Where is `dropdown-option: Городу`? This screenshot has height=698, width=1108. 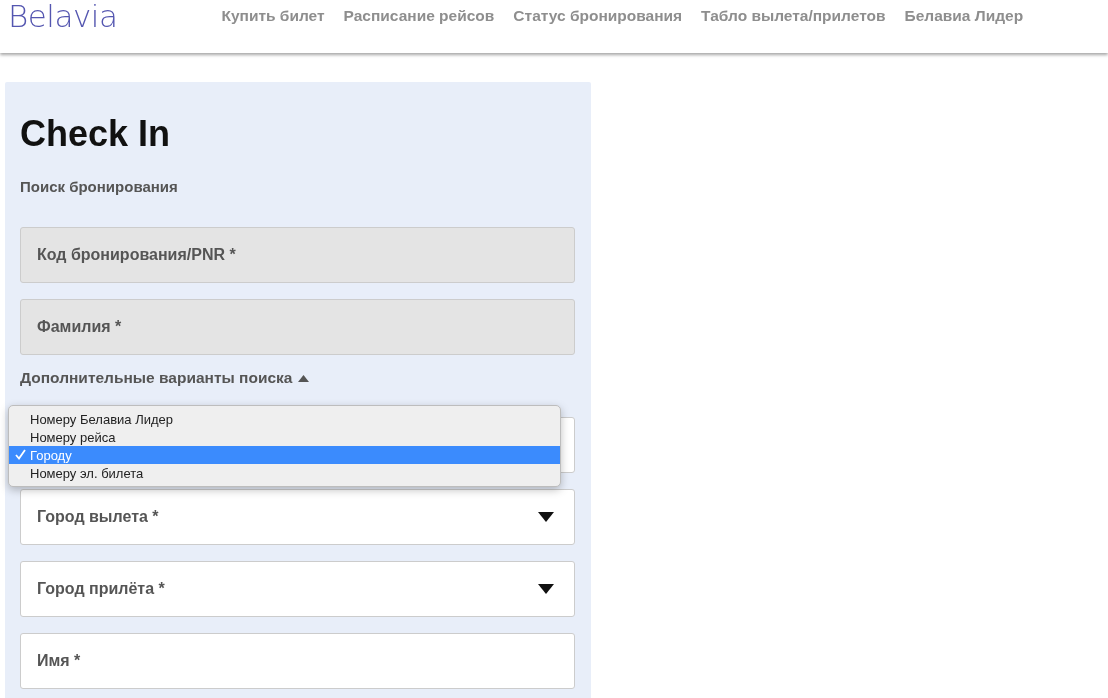
dropdown-option: Городу is located at coordinates (284, 455).